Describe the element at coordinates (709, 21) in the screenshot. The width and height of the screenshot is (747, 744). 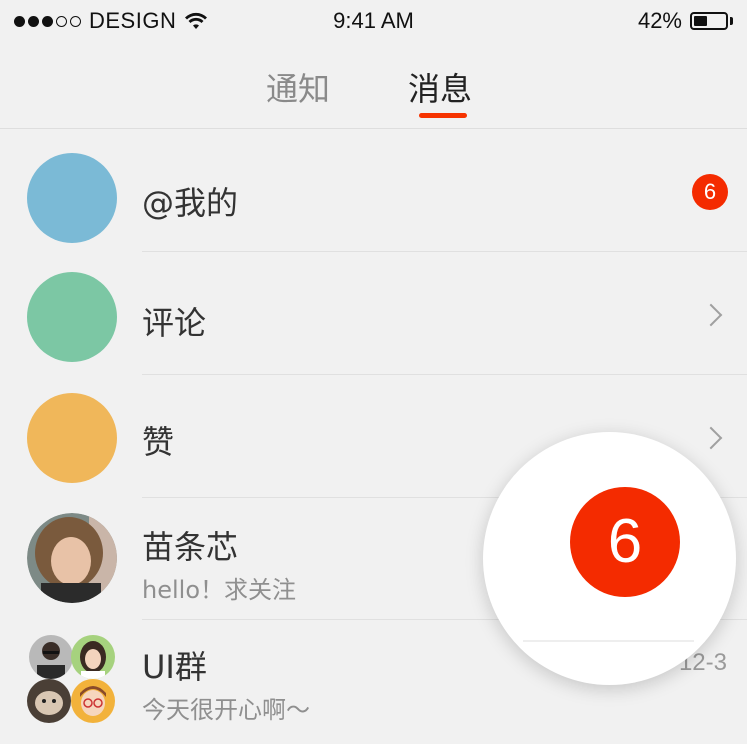
I see `battery-icon` at that location.